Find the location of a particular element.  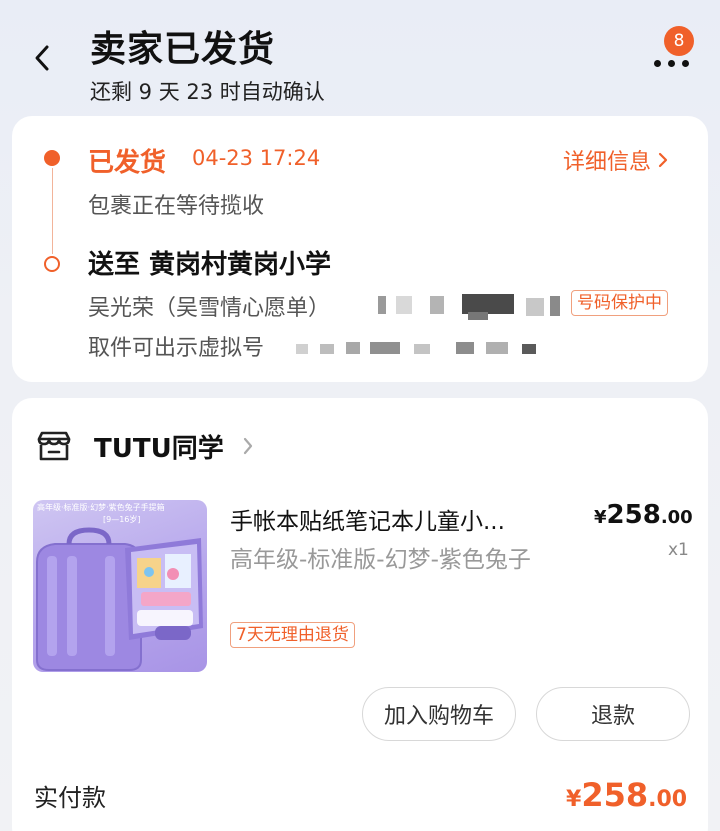

product-price: ¥258.00 is located at coordinates (643, 515).